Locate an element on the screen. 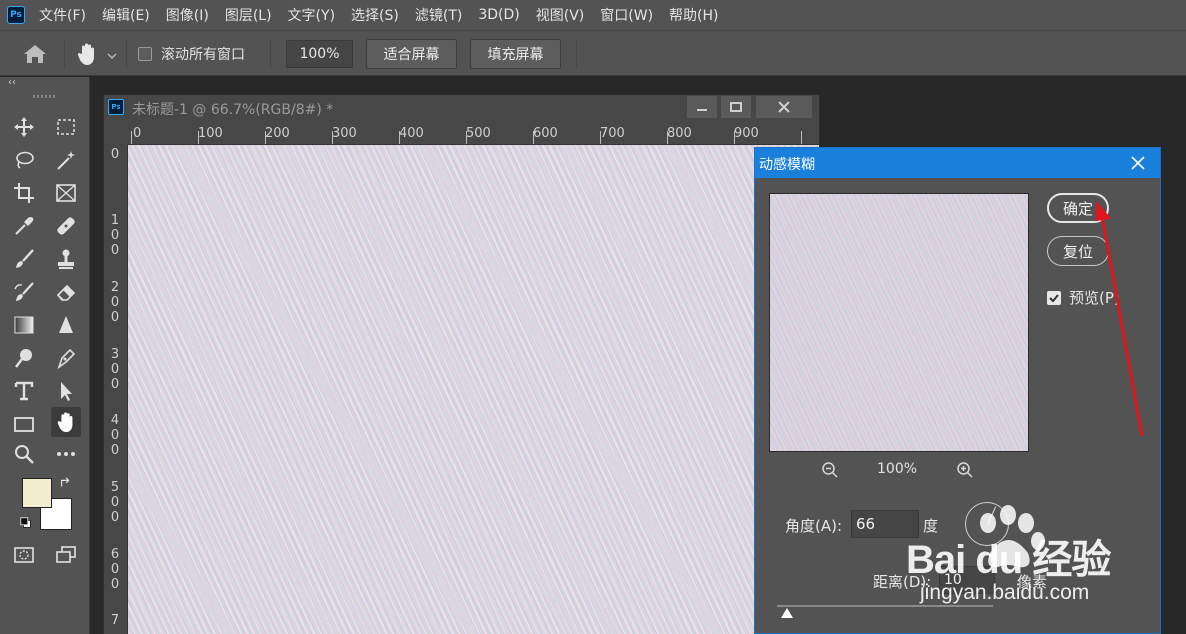 This screenshot has width=1186, height=634. brush-tool-icon is located at coordinates (24, 259).